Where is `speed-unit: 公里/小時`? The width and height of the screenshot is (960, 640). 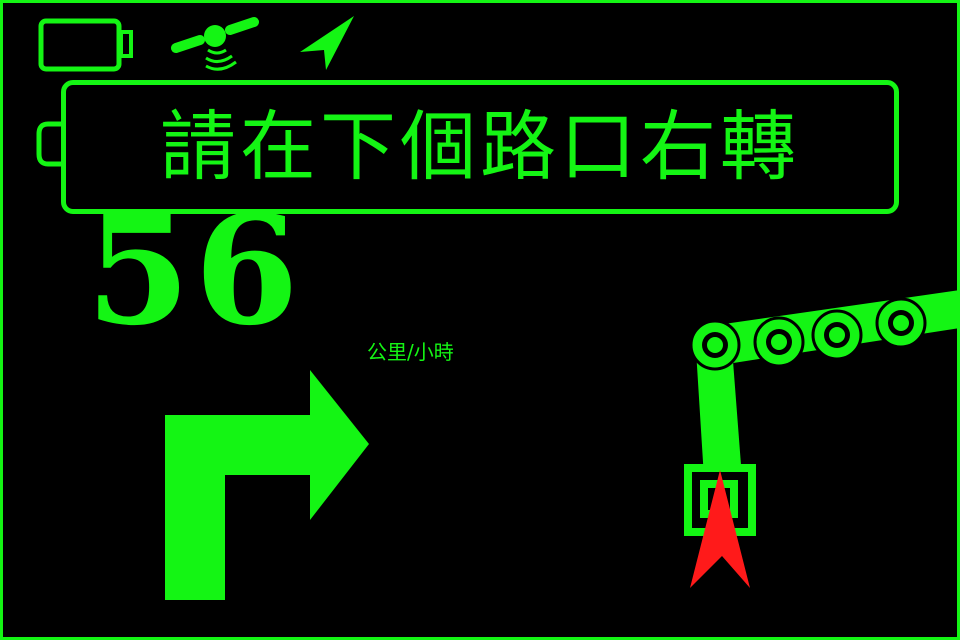 speed-unit: 公里/小時 is located at coordinates (410, 352).